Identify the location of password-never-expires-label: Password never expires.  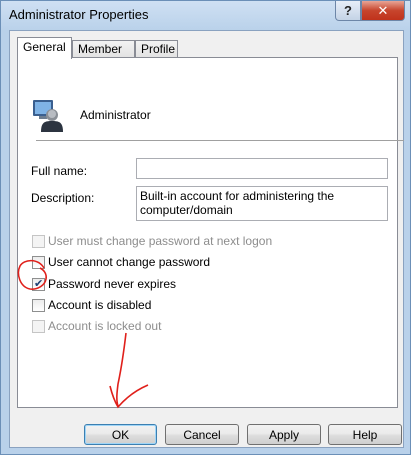
(112, 284).